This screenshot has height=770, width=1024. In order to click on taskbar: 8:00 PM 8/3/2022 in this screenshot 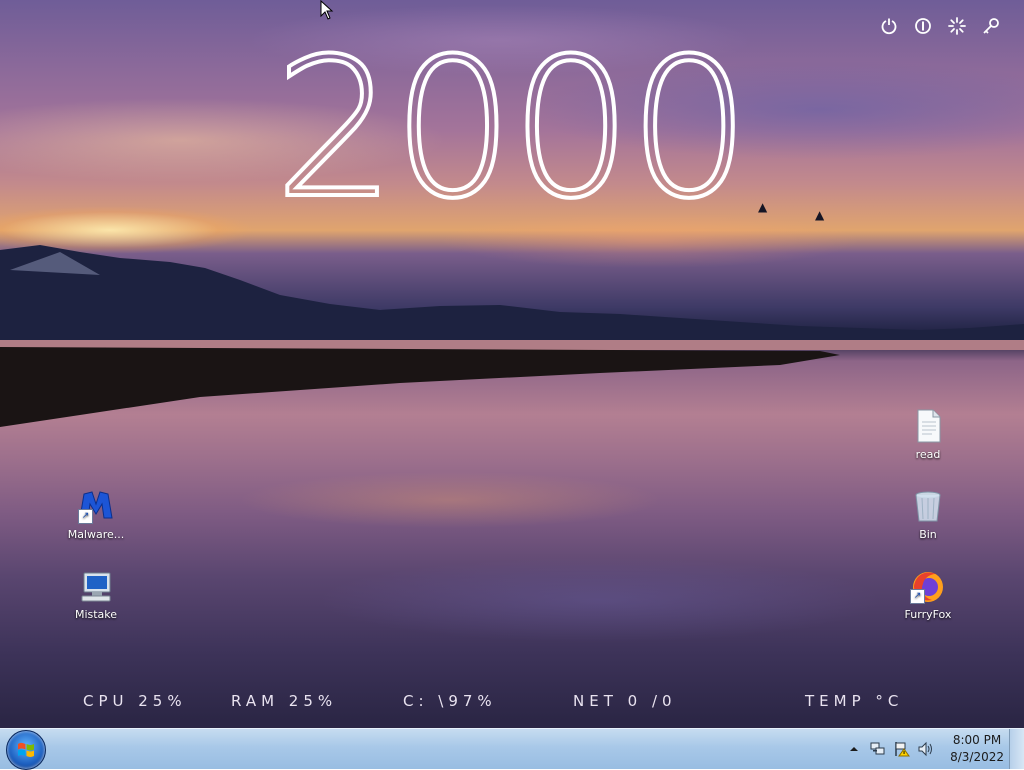, I will do `click(512, 749)`.